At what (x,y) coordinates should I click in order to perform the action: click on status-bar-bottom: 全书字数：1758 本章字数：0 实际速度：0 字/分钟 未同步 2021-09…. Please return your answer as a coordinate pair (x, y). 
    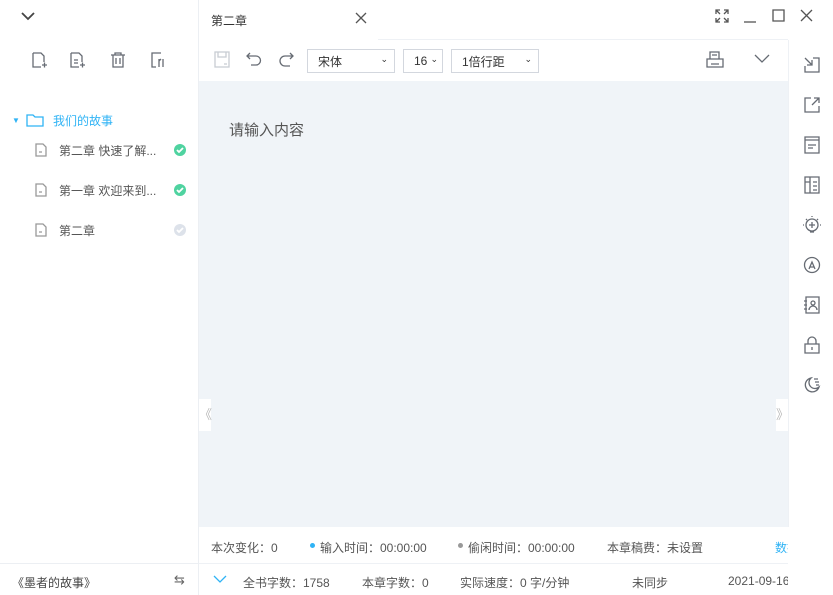
    Looking at the image, I should click on (516, 579).